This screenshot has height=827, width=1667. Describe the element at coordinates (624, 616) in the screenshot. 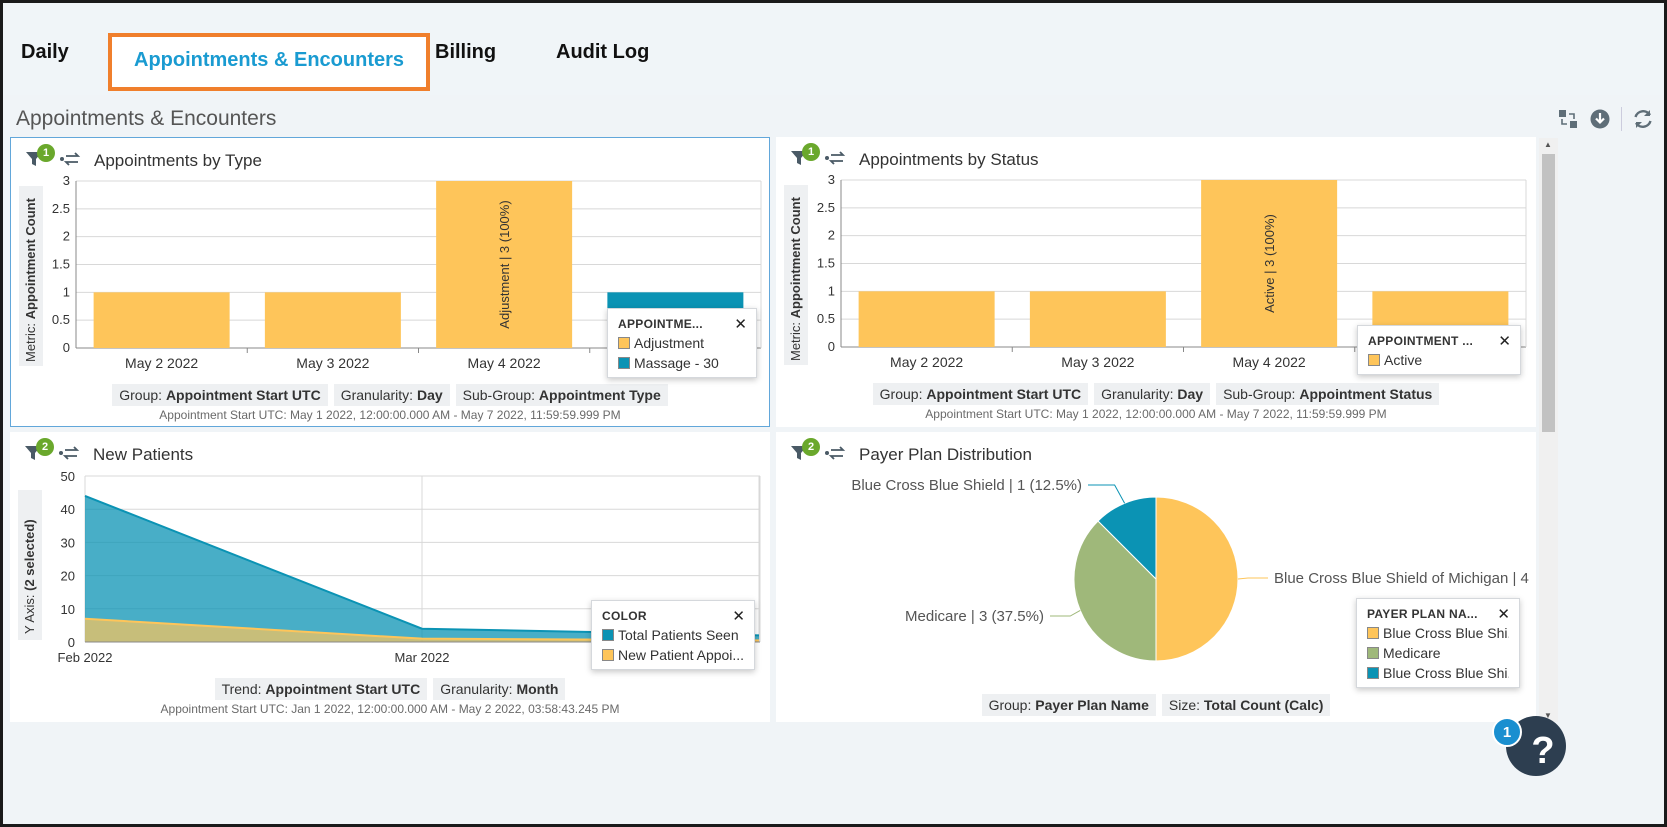

I see `legend-title: COLOR` at that location.